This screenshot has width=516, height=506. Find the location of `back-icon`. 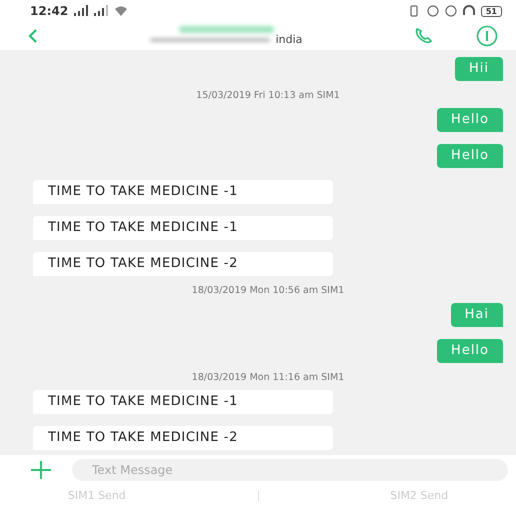

back-icon is located at coordinates (33, 36).